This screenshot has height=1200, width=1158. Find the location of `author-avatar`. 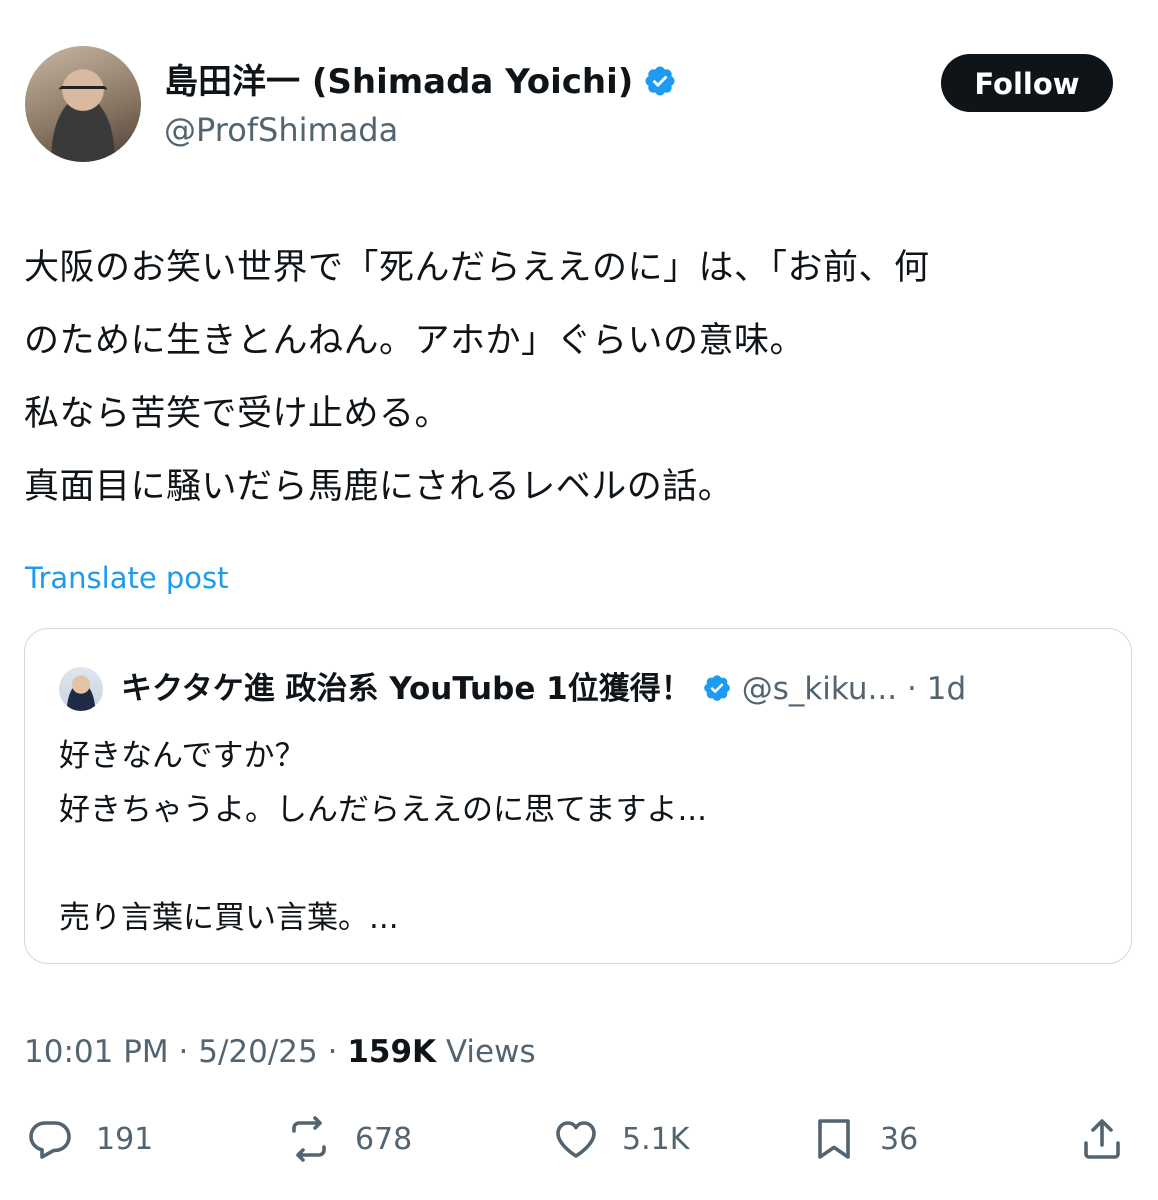

author-avatar is located at coordinates (83, 104).